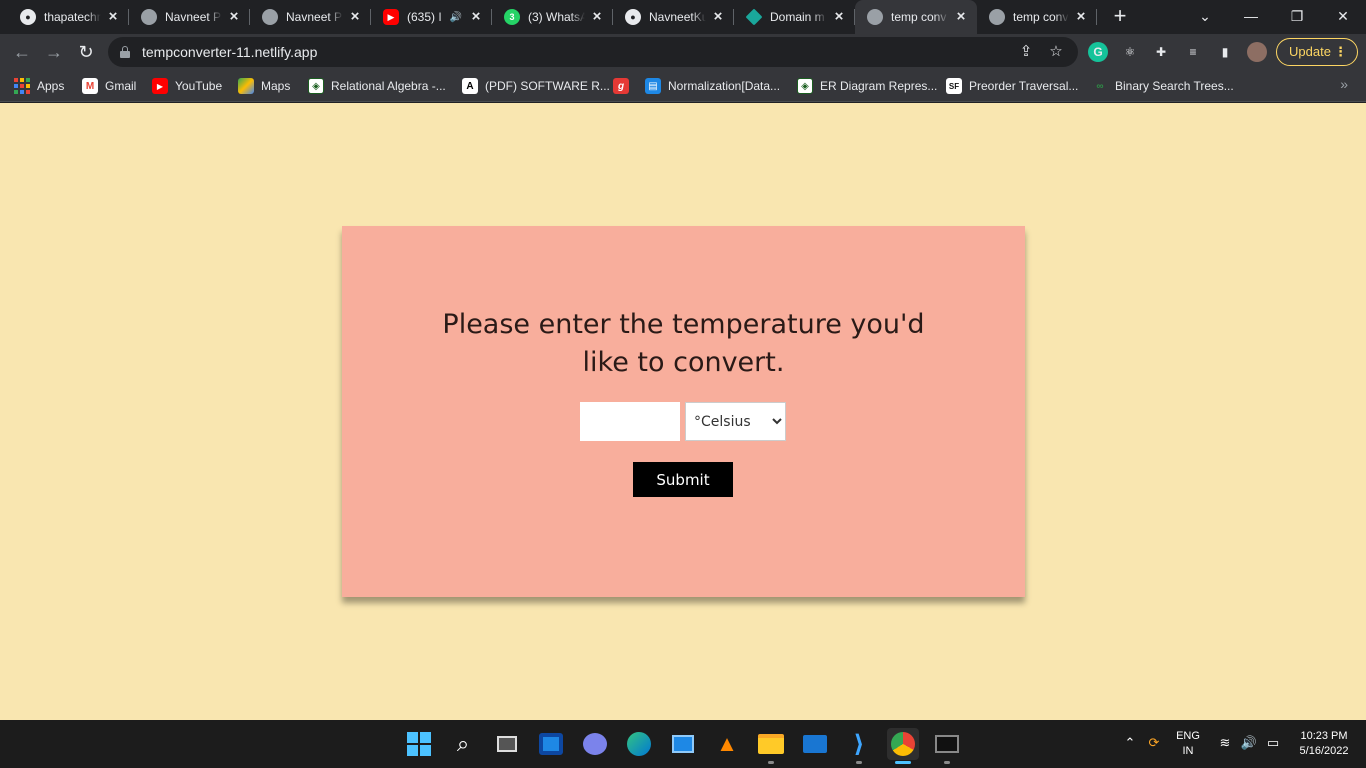 Image resolution: width=1366 pixels, height=768 pixels. What do you see at coordinates (683, 744) in the screenshot?
I see `monitor-app-icon` at bounding box center [683, 744].